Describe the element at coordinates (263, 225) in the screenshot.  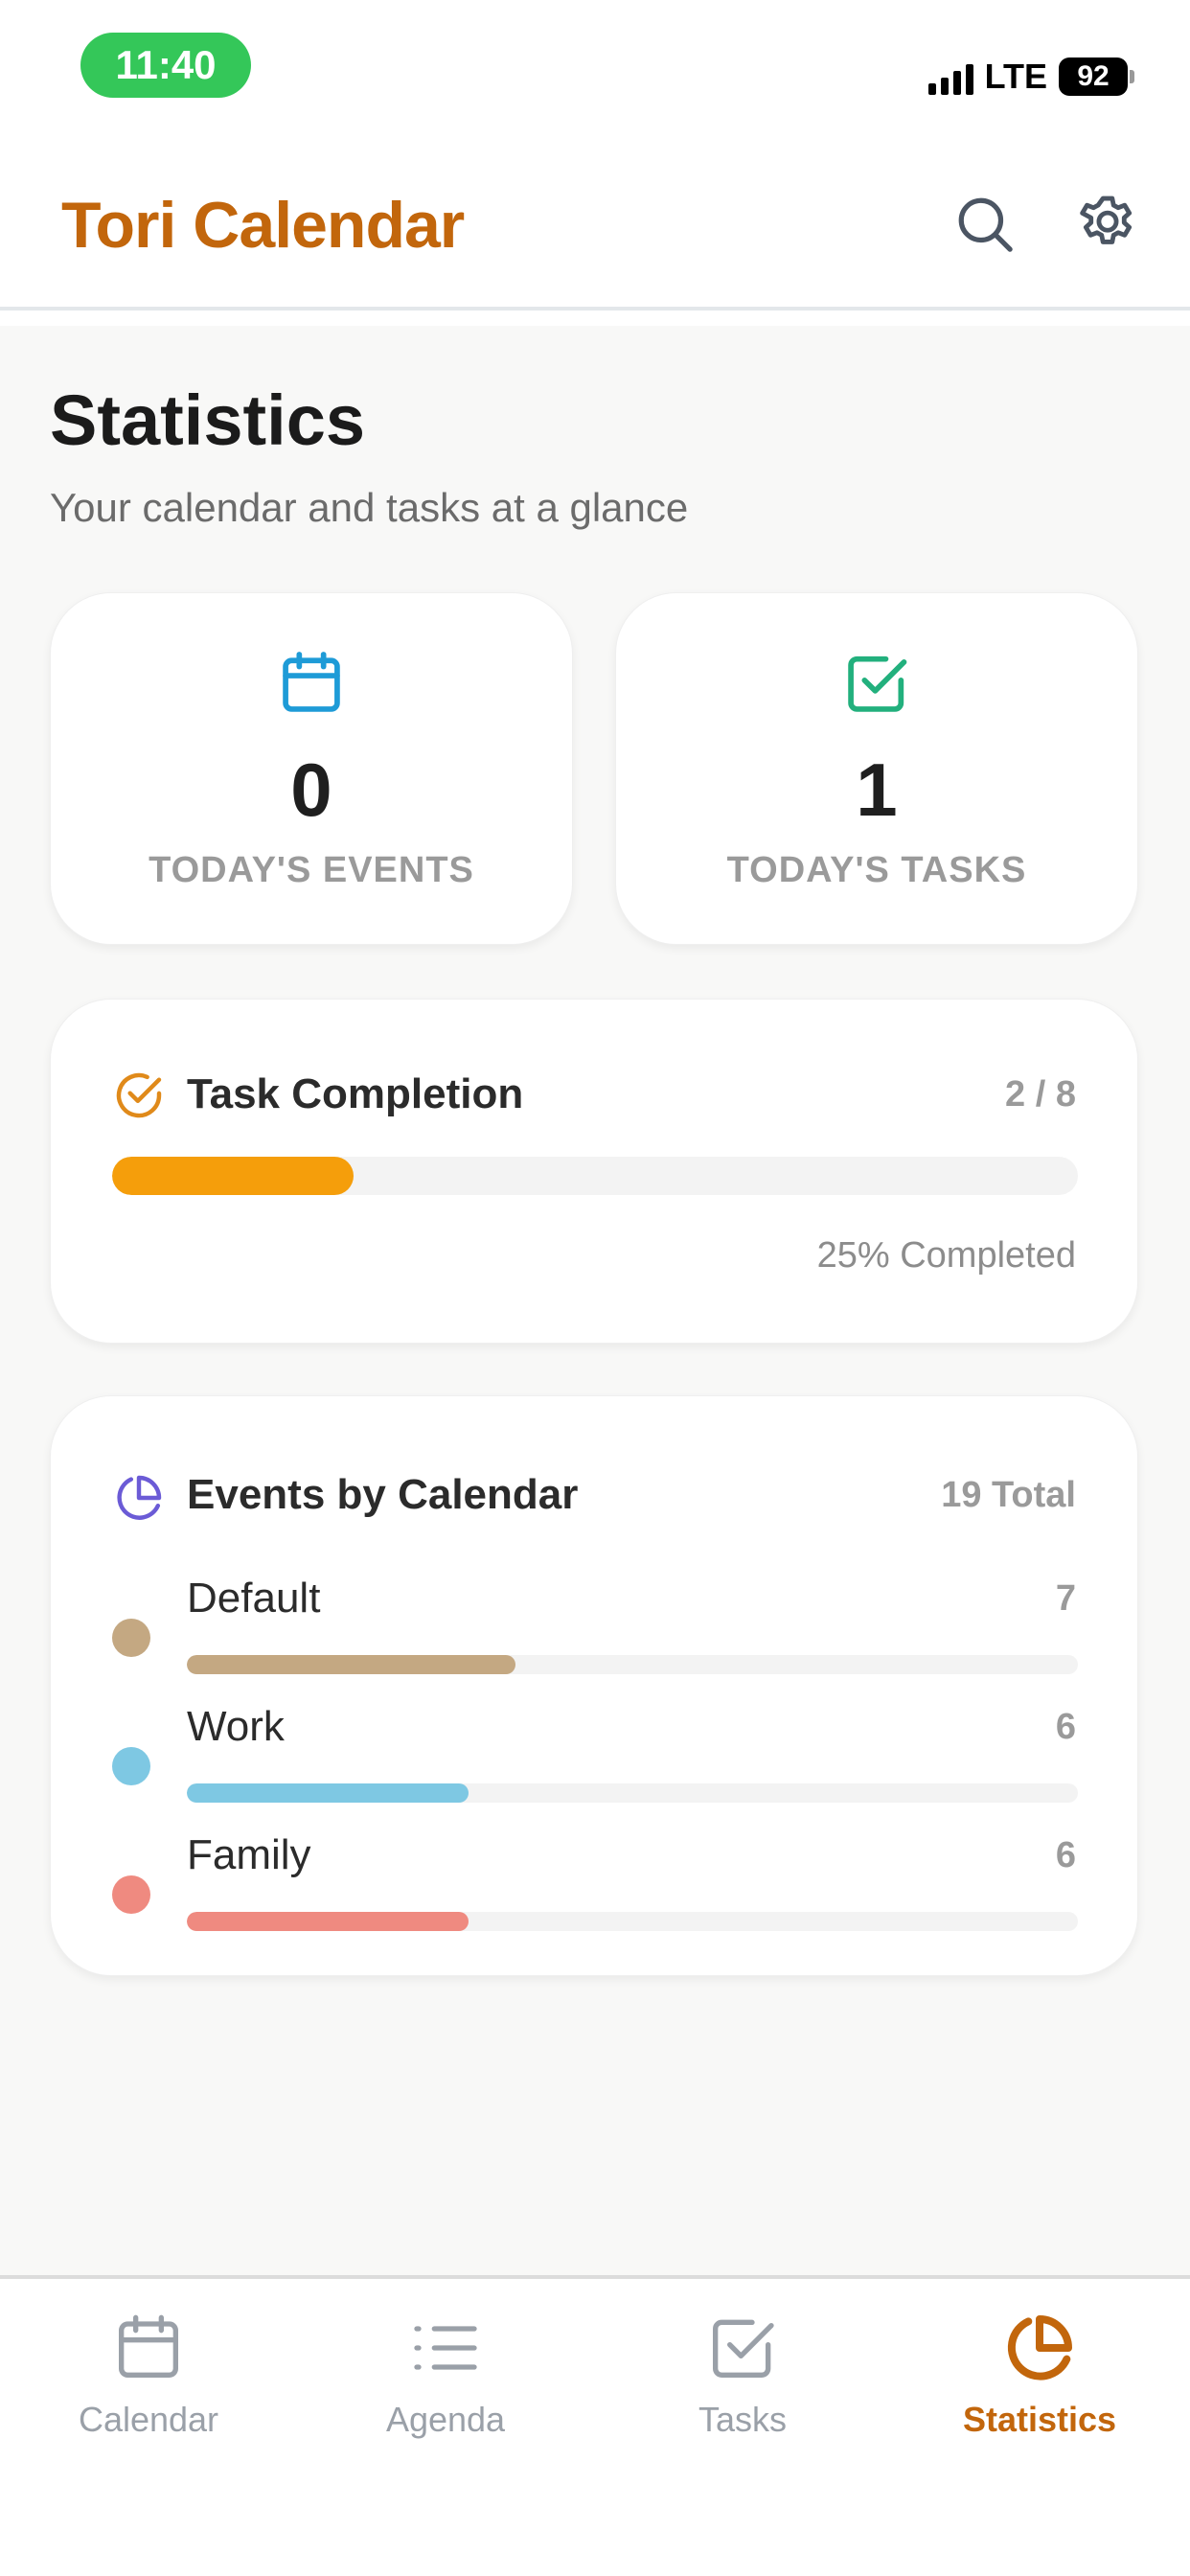
I see `app-title: Tori Calendar` at that location.